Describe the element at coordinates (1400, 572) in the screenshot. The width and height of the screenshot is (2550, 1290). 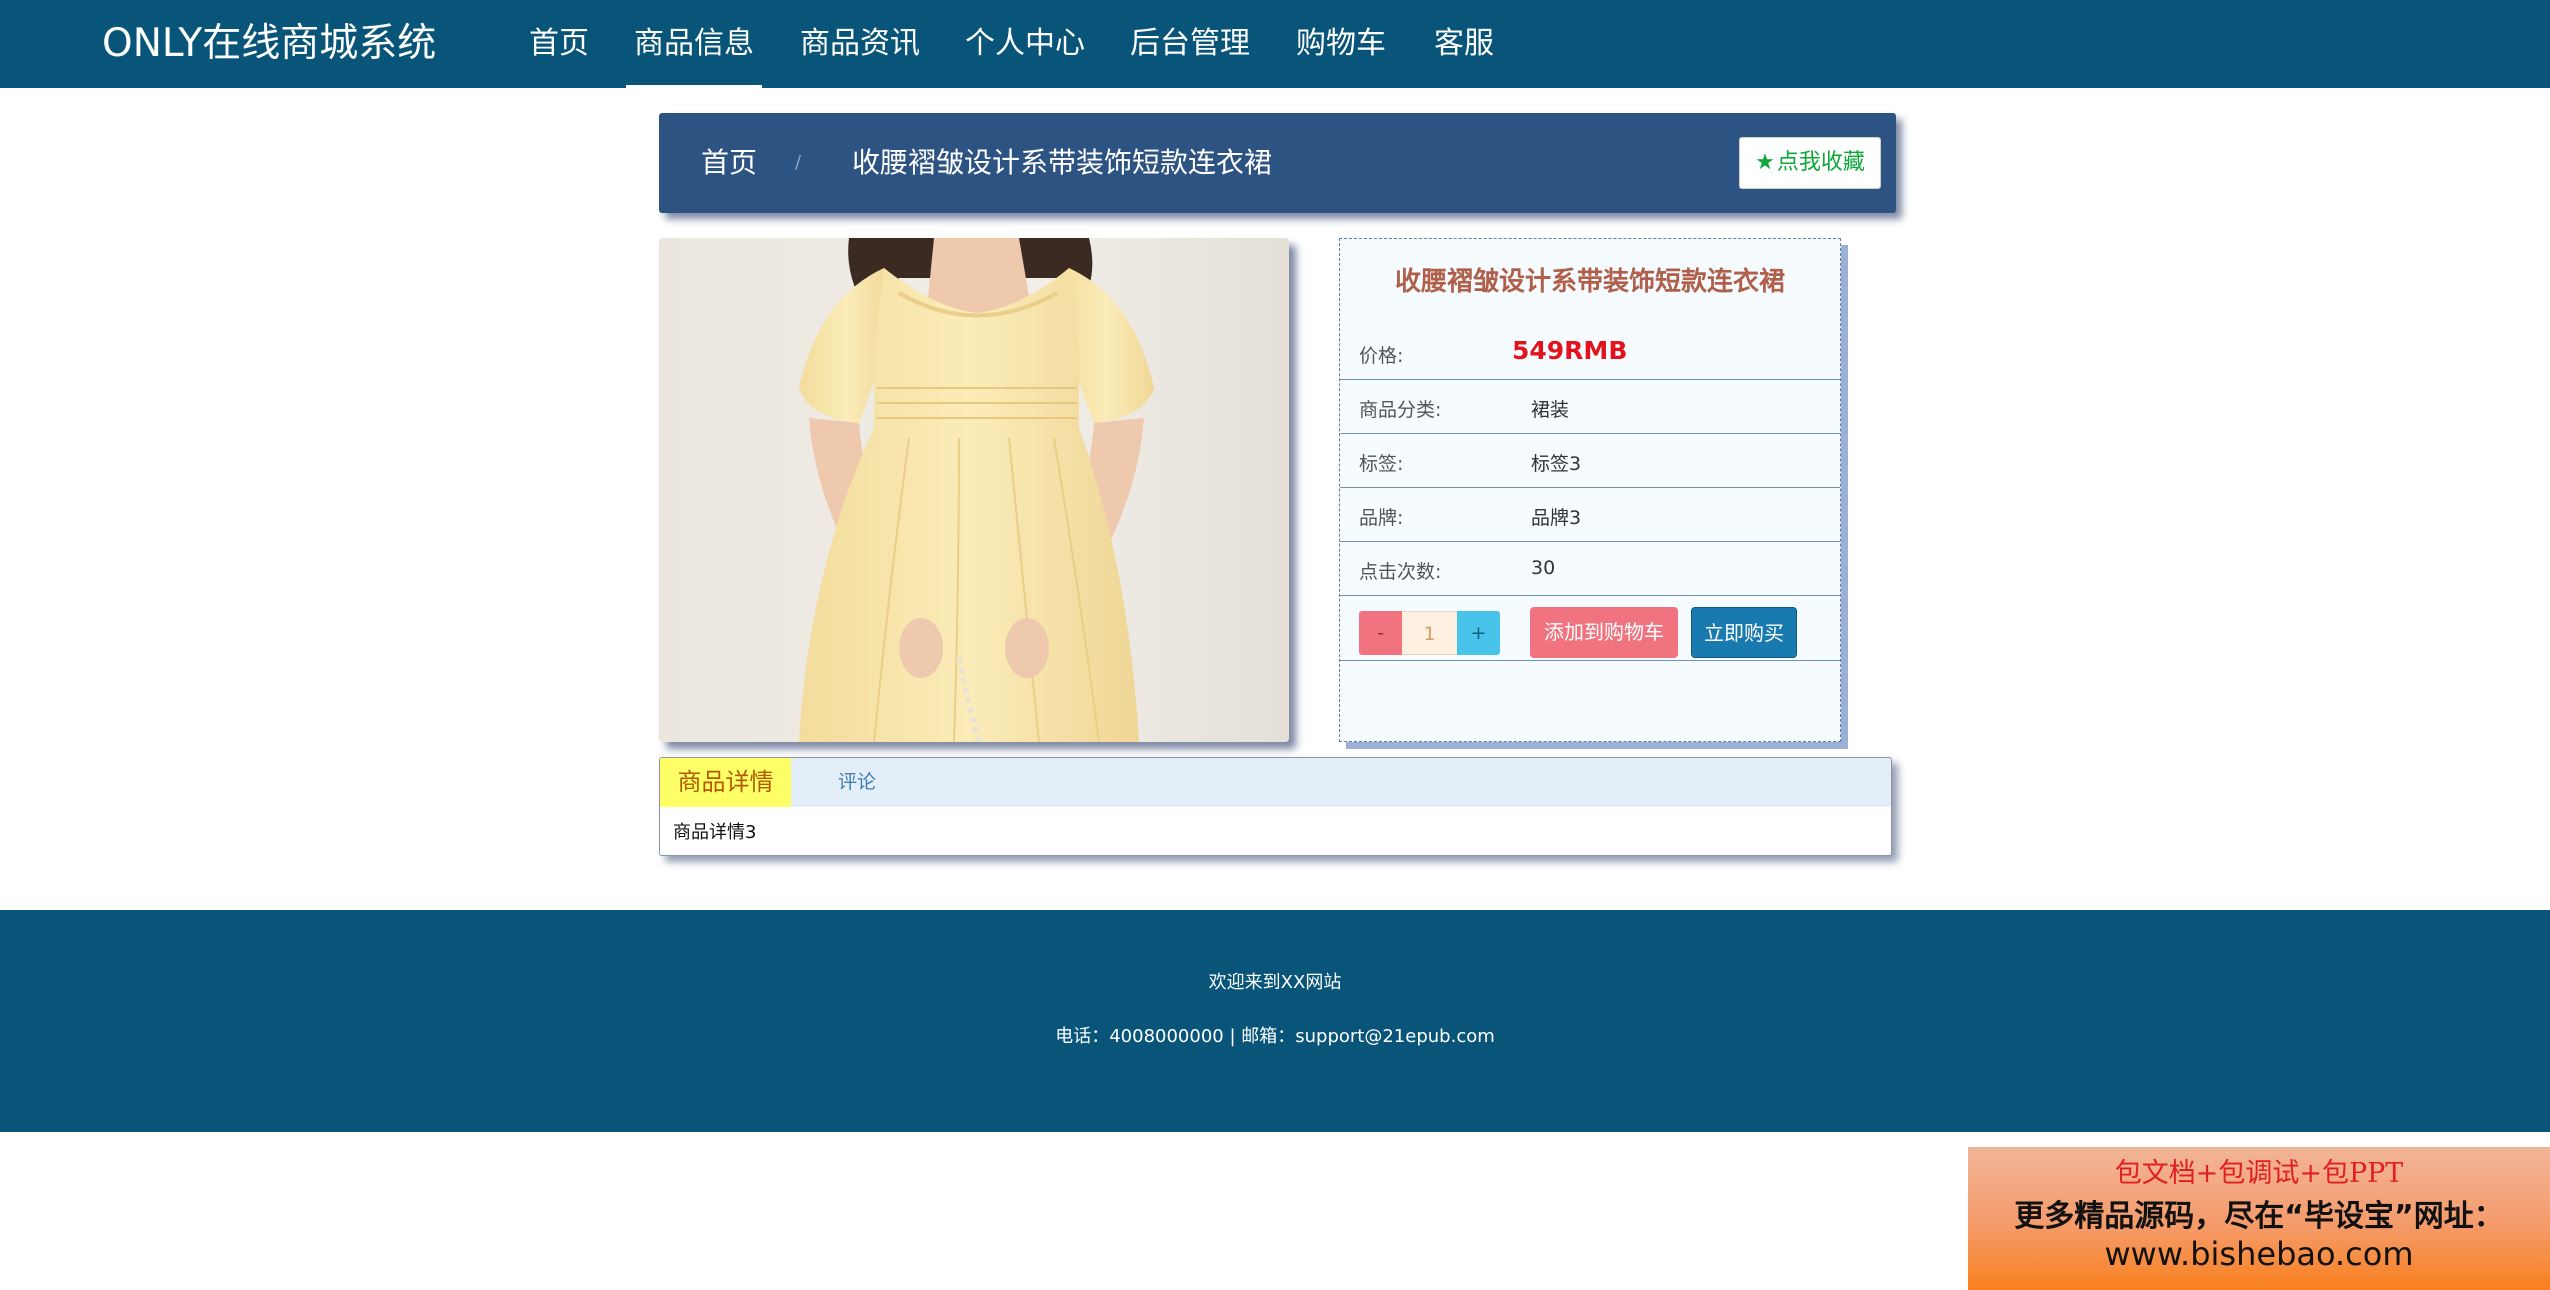
I see `clicks-label: 点击次数:` at that location.